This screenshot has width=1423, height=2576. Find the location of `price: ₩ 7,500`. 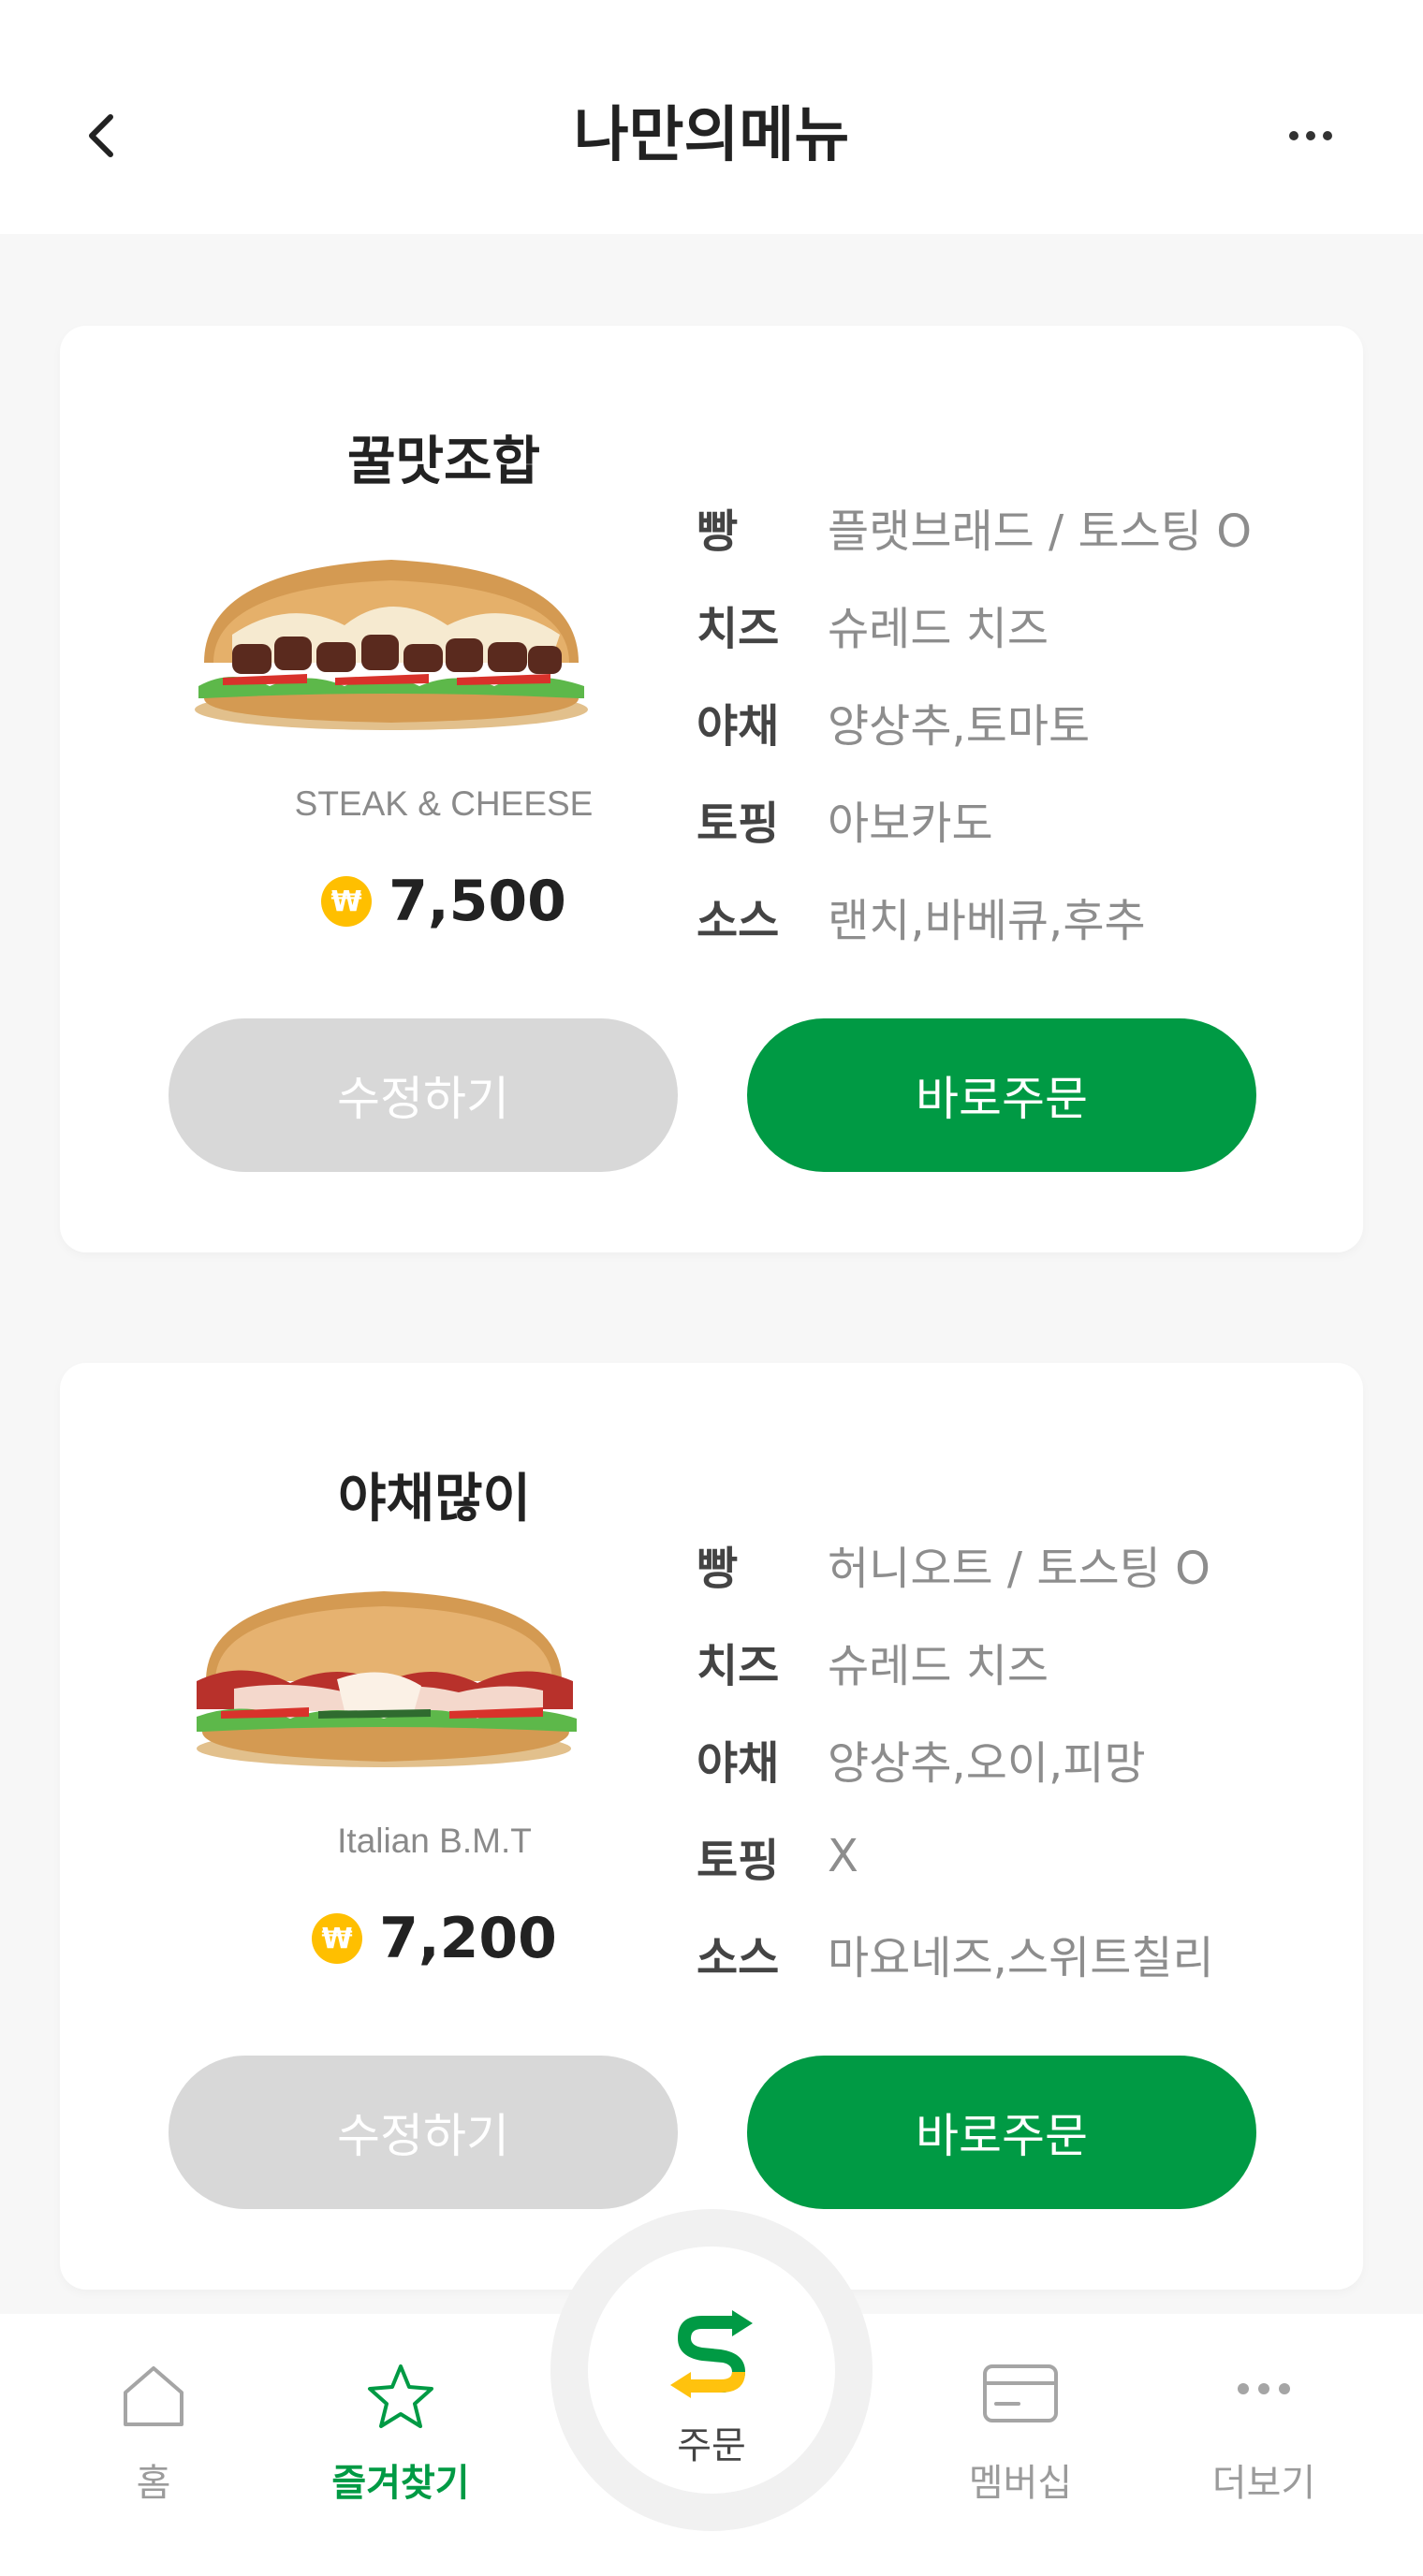

price: ₩ 7,500 is located at coordinates (443, 902).